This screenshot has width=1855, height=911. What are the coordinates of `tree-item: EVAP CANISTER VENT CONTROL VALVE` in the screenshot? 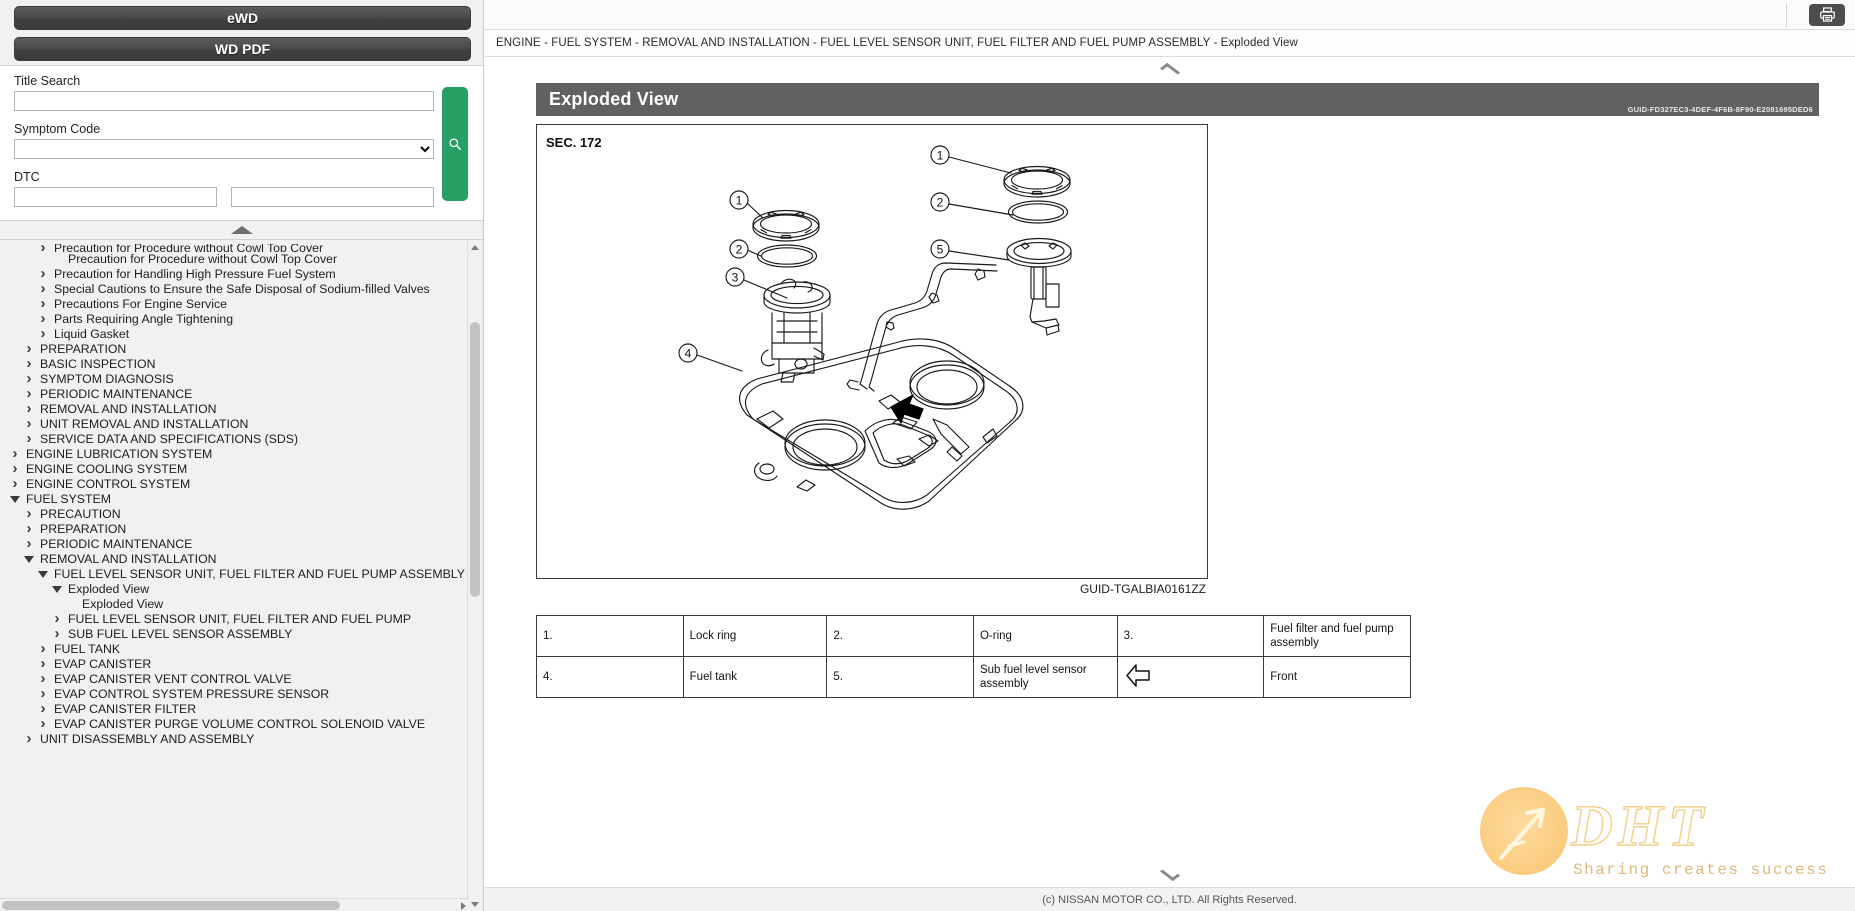 It's located at (227, 679).